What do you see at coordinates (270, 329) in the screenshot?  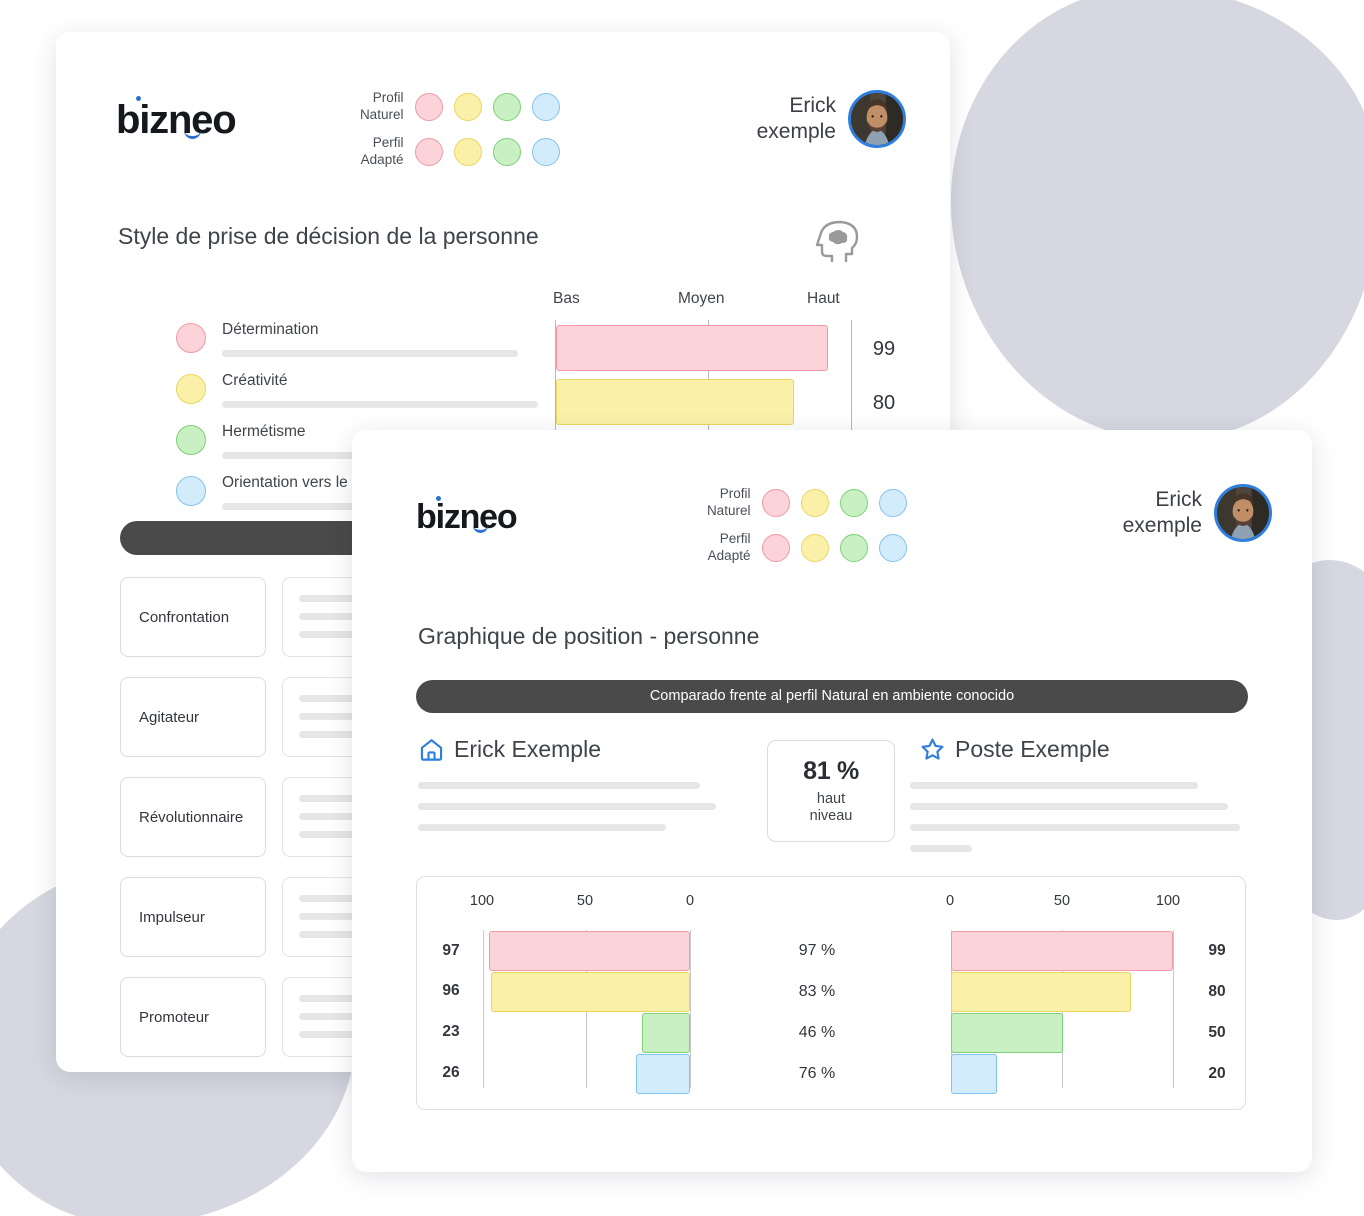 I see `legend-label: Détermination` at bounding box center [270, 329].